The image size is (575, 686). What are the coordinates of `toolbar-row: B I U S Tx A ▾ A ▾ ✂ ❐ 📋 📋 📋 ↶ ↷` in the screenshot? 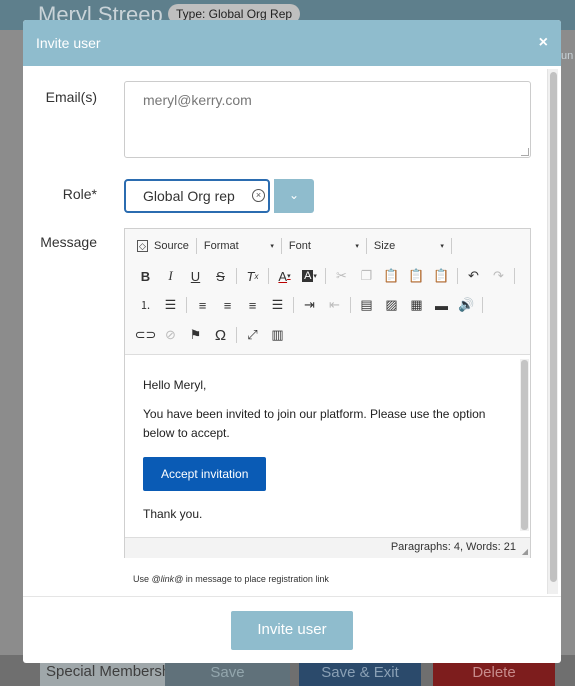 It's located at (325, 276).